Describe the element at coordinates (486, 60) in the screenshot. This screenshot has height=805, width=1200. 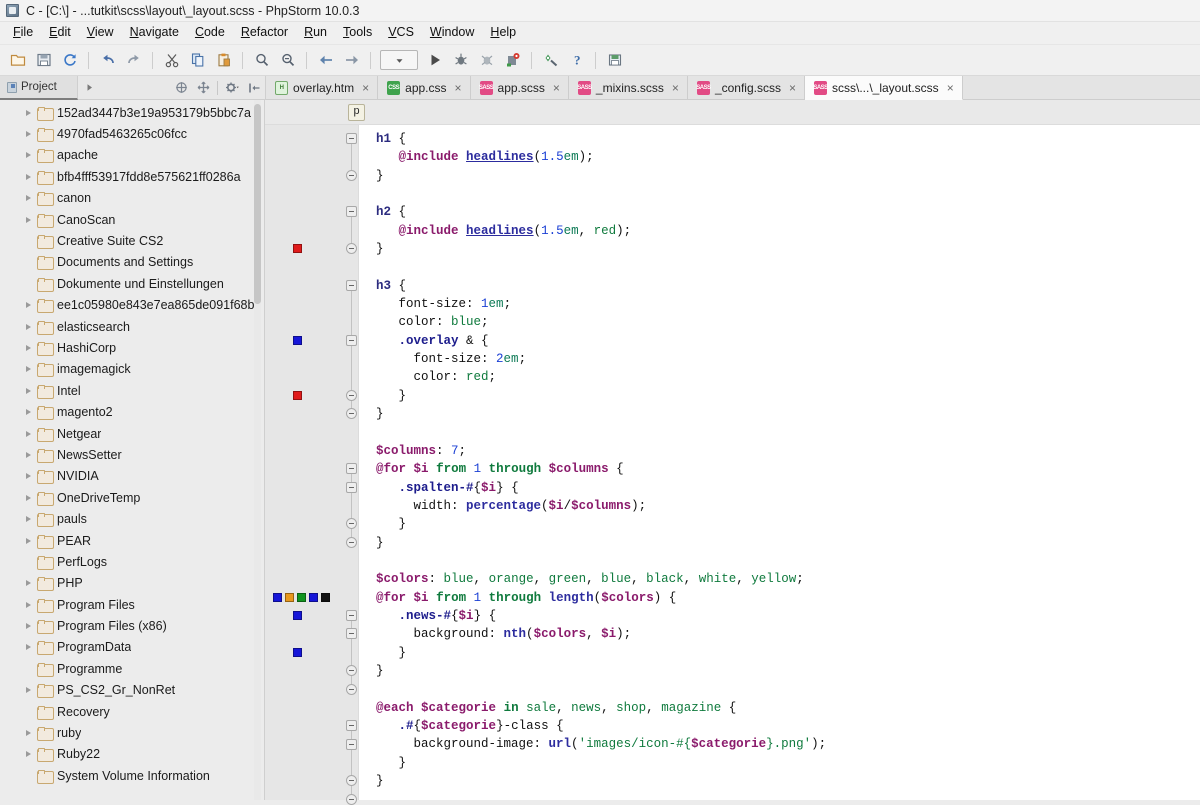
I see `coverage-icon` at that location.